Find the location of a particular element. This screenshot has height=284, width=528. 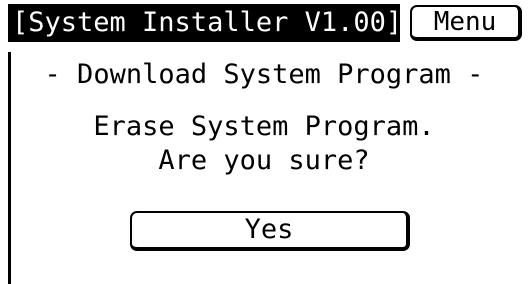

confirm-message-line1: Erase System Program. is located at coordinates (264, 126).